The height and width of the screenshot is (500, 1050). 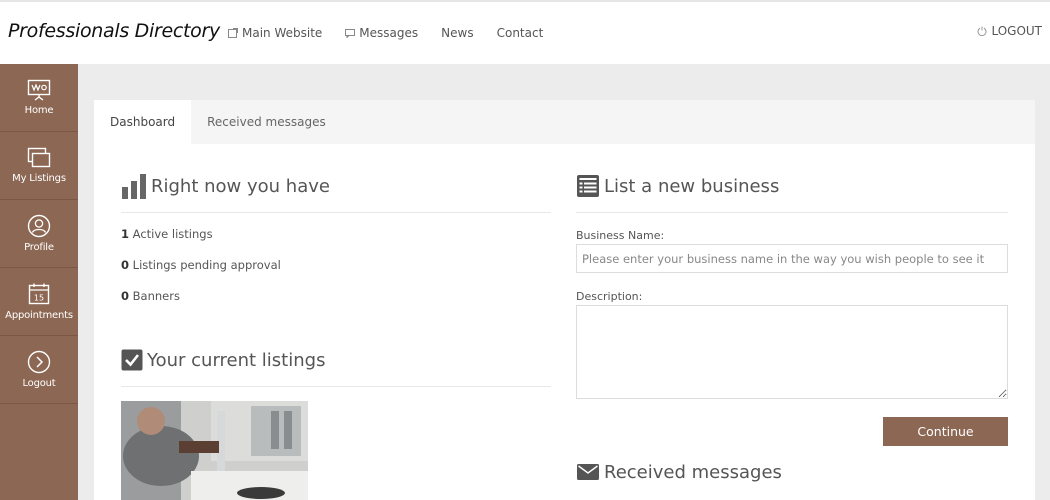 I want to click on nav-contact: Contact, so click(x=520, y=33).